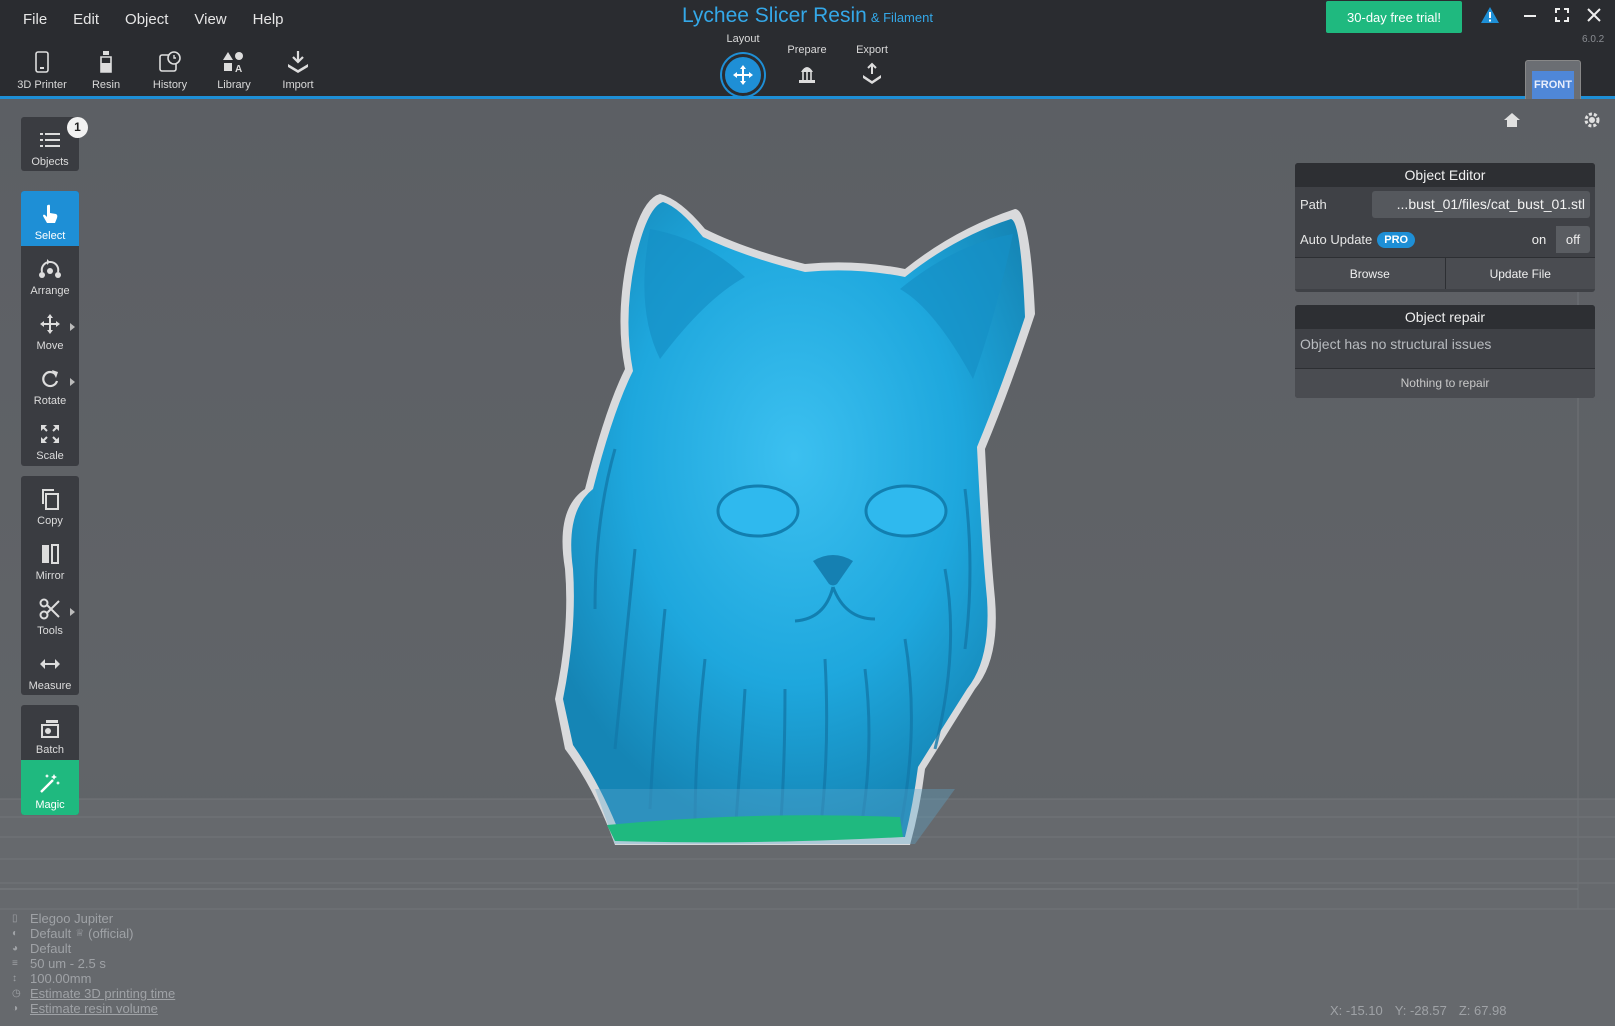 This screenshot has width=1615, height=1026. What do you see at coordinates (50, 434) in the screenshot?
I see `scale-icon` at bounding box center [50, 434].